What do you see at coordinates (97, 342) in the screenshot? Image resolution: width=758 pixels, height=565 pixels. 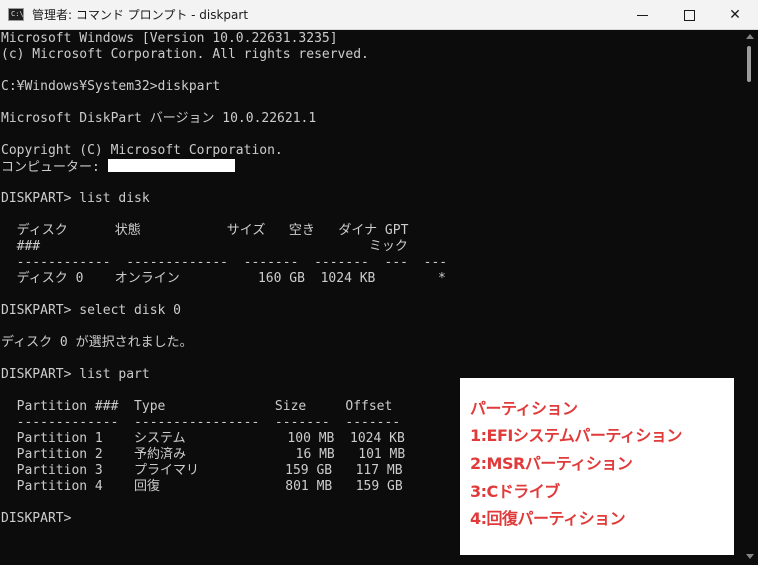 I see `console-line: ディスク 0 が選択されました。` at bounding box center [97, 342].